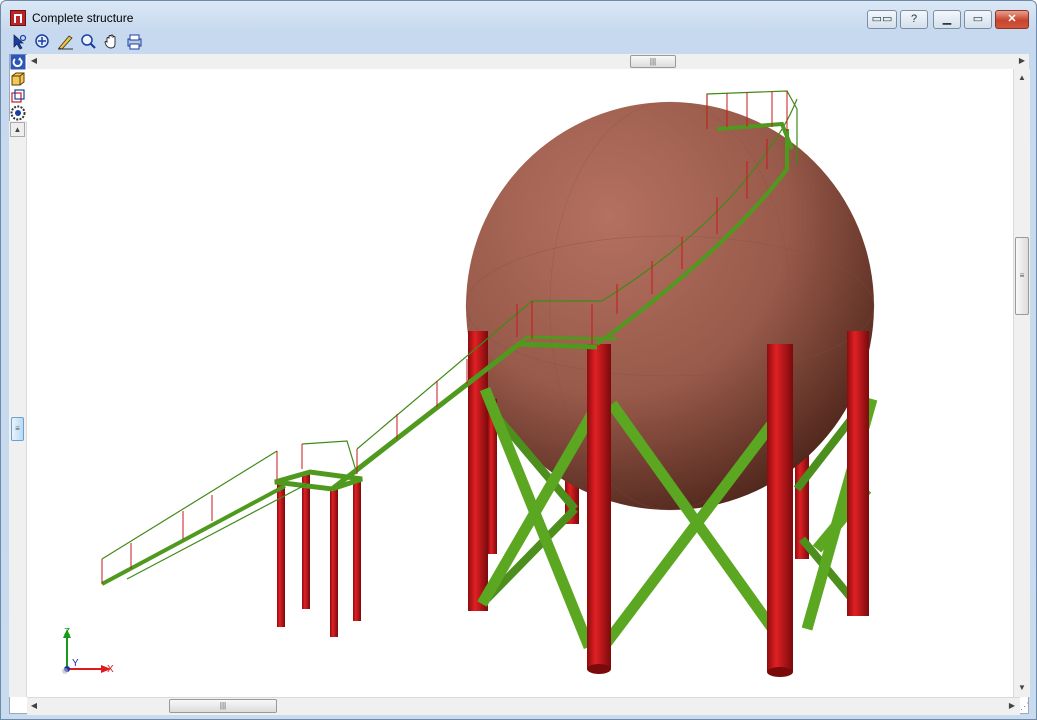  What do you see at coordinates (528, 62) in the screenshot?
I see `top-horizontal-scrollbar: ◀ ||| ▶` at bounding box center [528, 62].